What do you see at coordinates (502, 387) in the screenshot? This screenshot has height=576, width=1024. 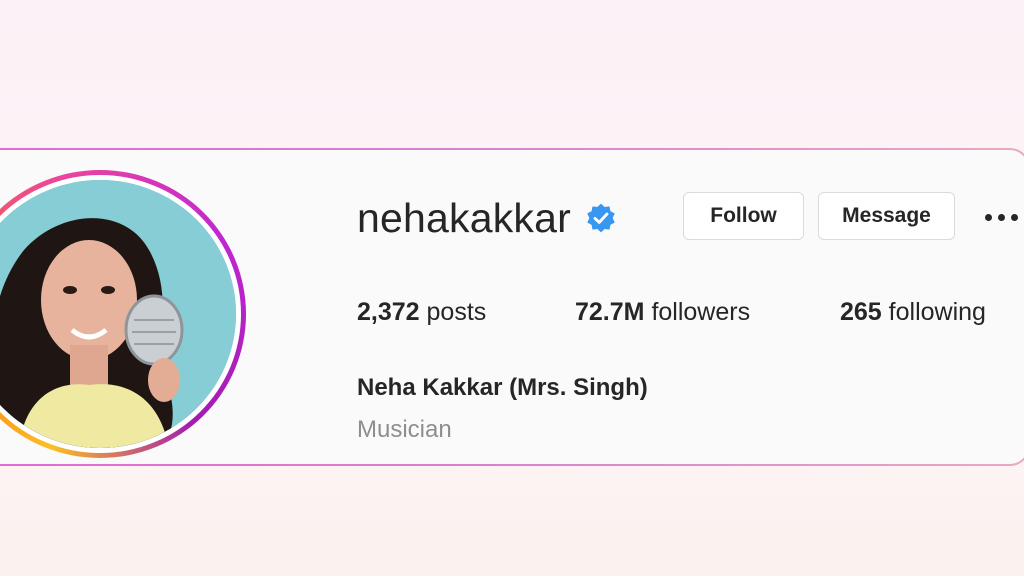 I see `full-name: Neha Kakkar (Mrs. Singh)` at bounding box center [502, 387].